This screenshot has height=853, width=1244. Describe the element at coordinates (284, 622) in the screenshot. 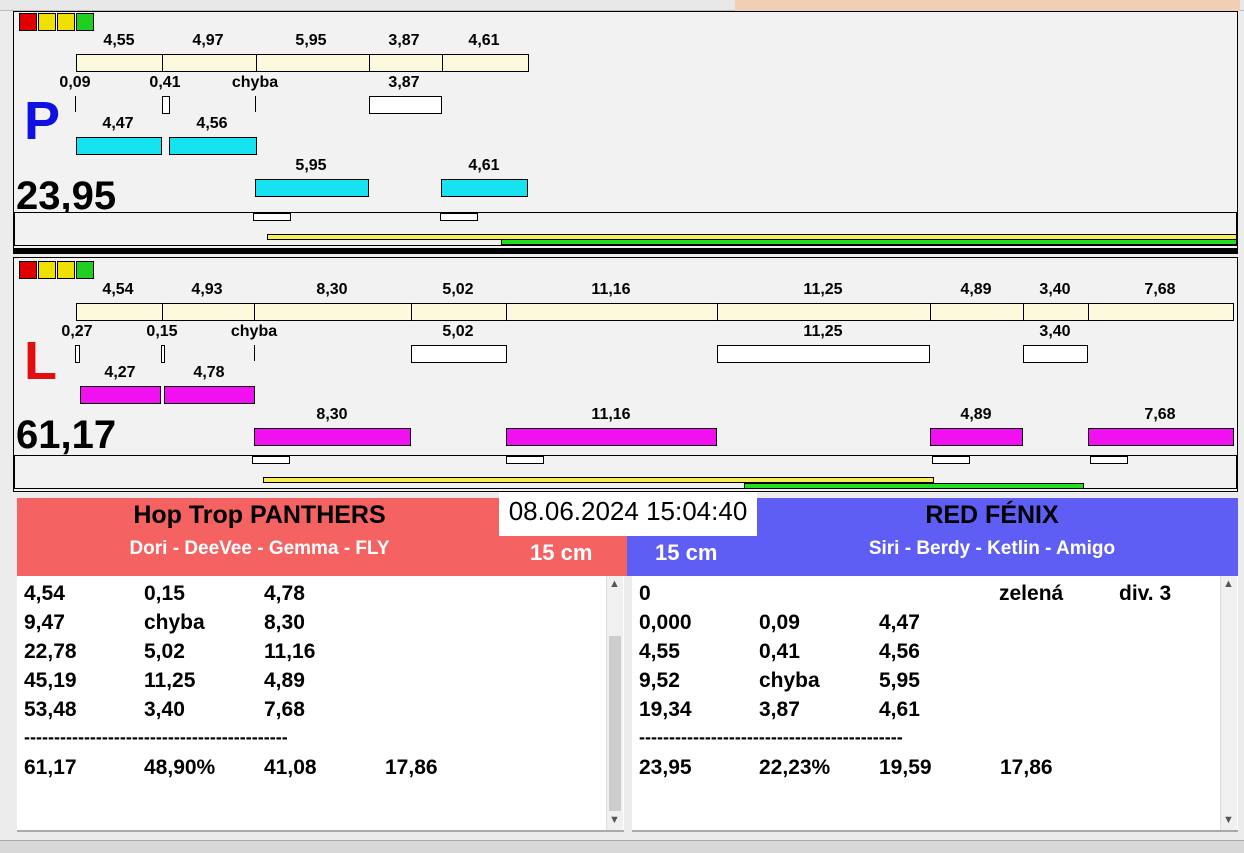

I see `table-cell: 8,30` at that location.